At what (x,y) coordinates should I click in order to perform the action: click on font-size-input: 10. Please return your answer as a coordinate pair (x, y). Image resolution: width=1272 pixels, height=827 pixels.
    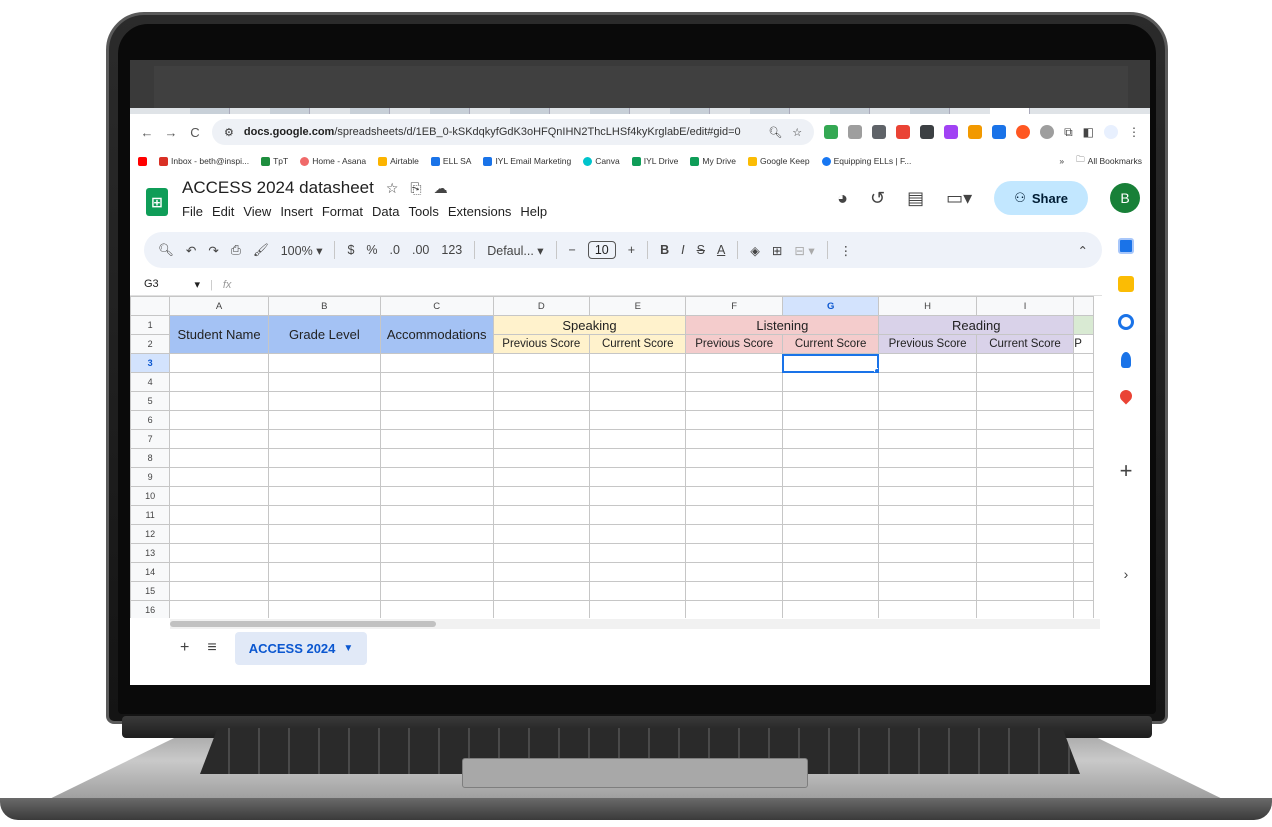
    Looking at the image, I should click on (601, 250).